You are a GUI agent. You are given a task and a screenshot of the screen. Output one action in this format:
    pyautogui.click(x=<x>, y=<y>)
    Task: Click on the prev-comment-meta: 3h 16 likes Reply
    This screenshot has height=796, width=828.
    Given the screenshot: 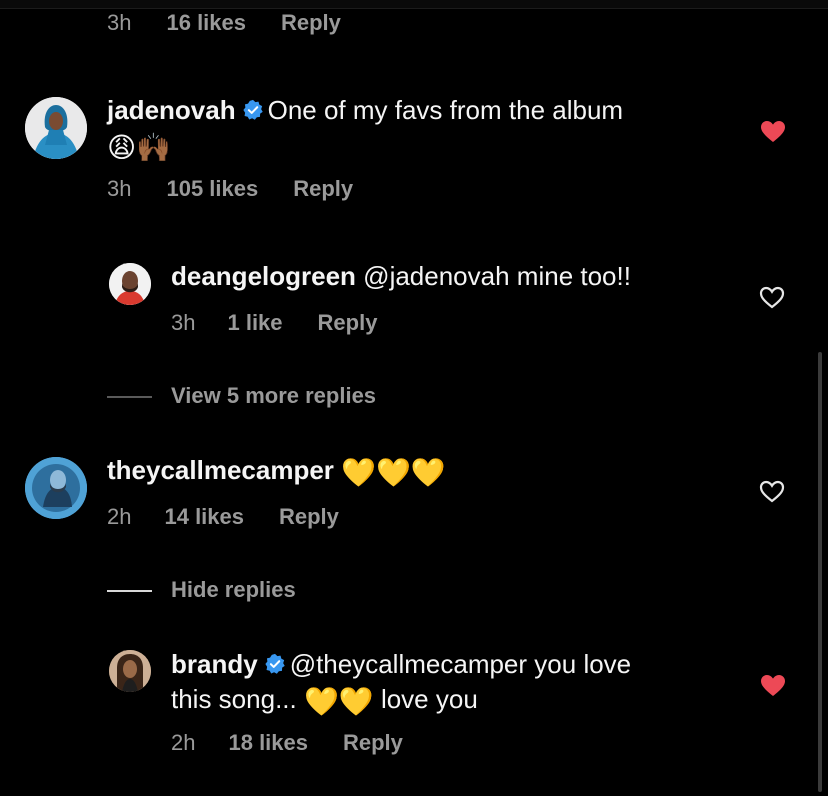 What is the action you would take?
    pyautogui.click(x=224, y=23)
    